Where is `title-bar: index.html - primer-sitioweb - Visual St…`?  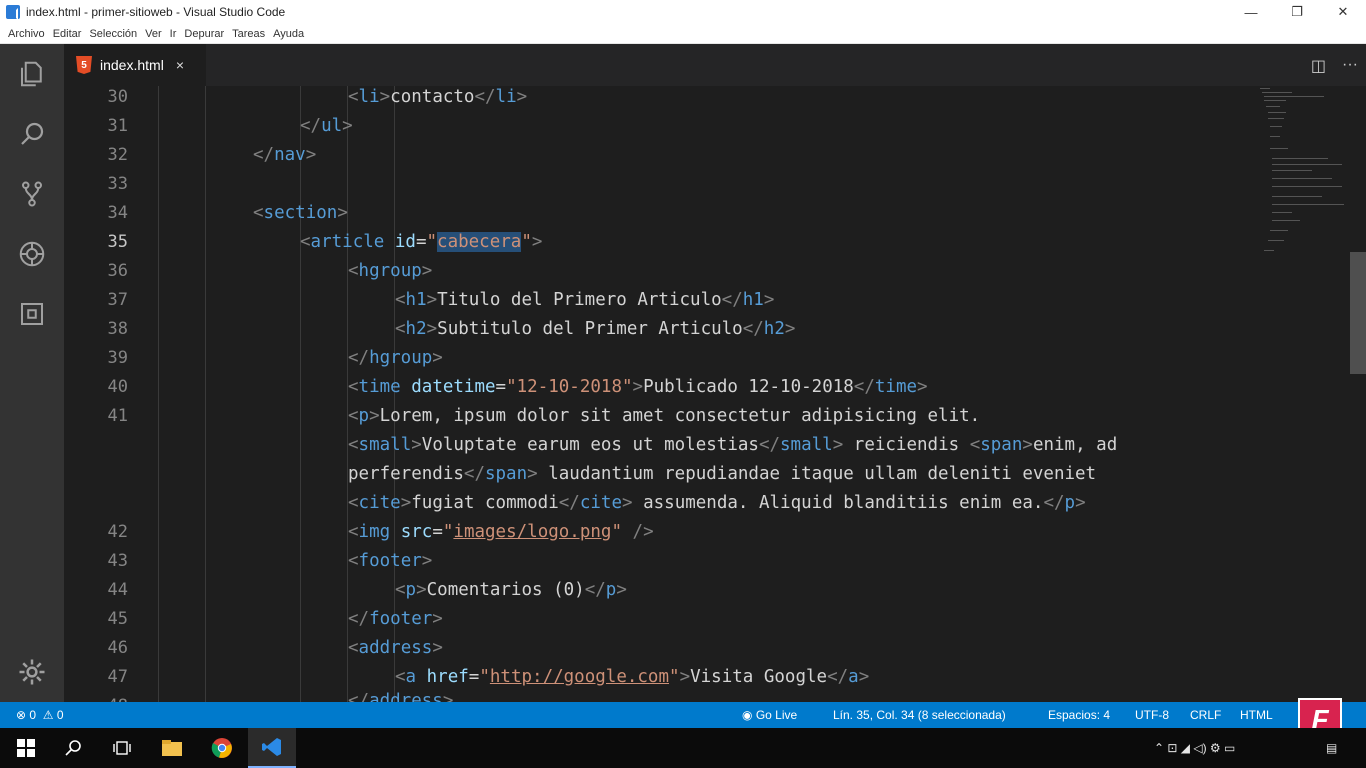
title-bar: index.html - primer-sitioweb - Visual St… is located at coordinates (683, 12).